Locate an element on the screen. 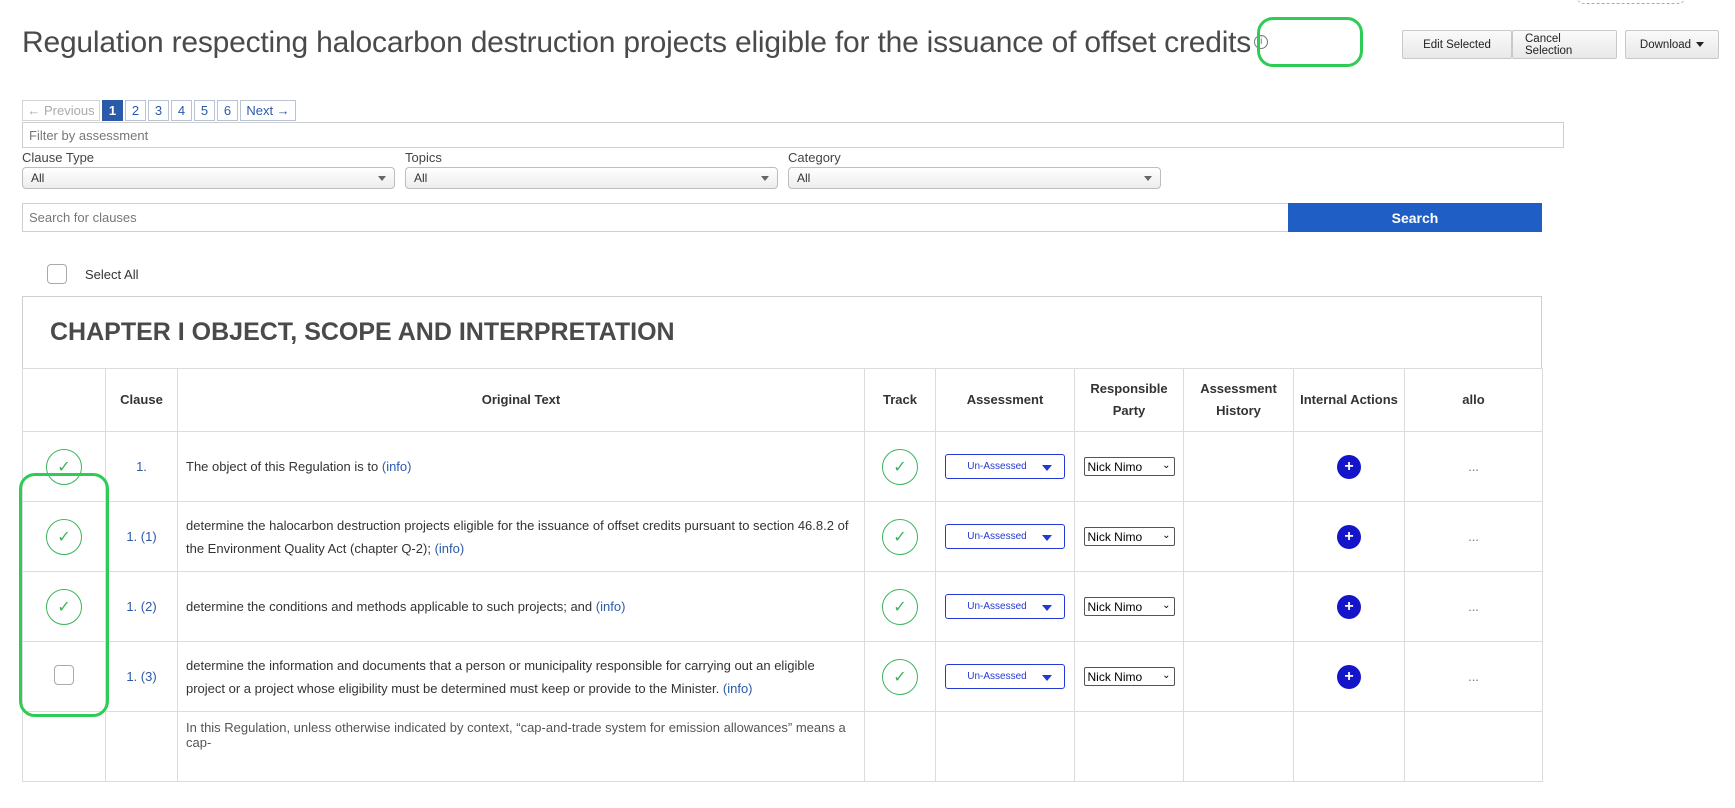 The height and width of the screenshot is (808, 1735). header-clause: Clause is located at coordinates (141, 400).